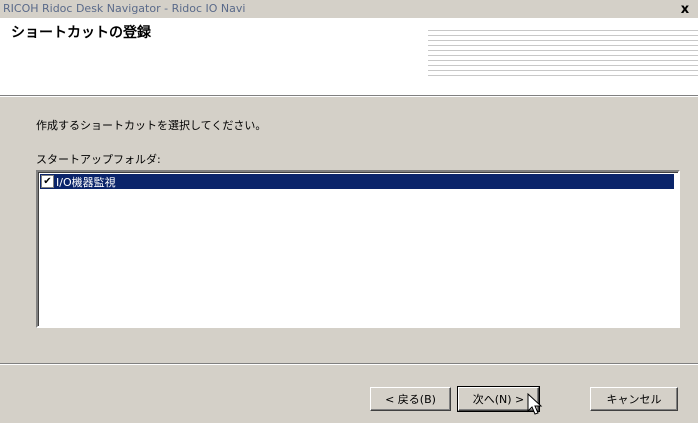  I want to click on separator, so click(349, 364).